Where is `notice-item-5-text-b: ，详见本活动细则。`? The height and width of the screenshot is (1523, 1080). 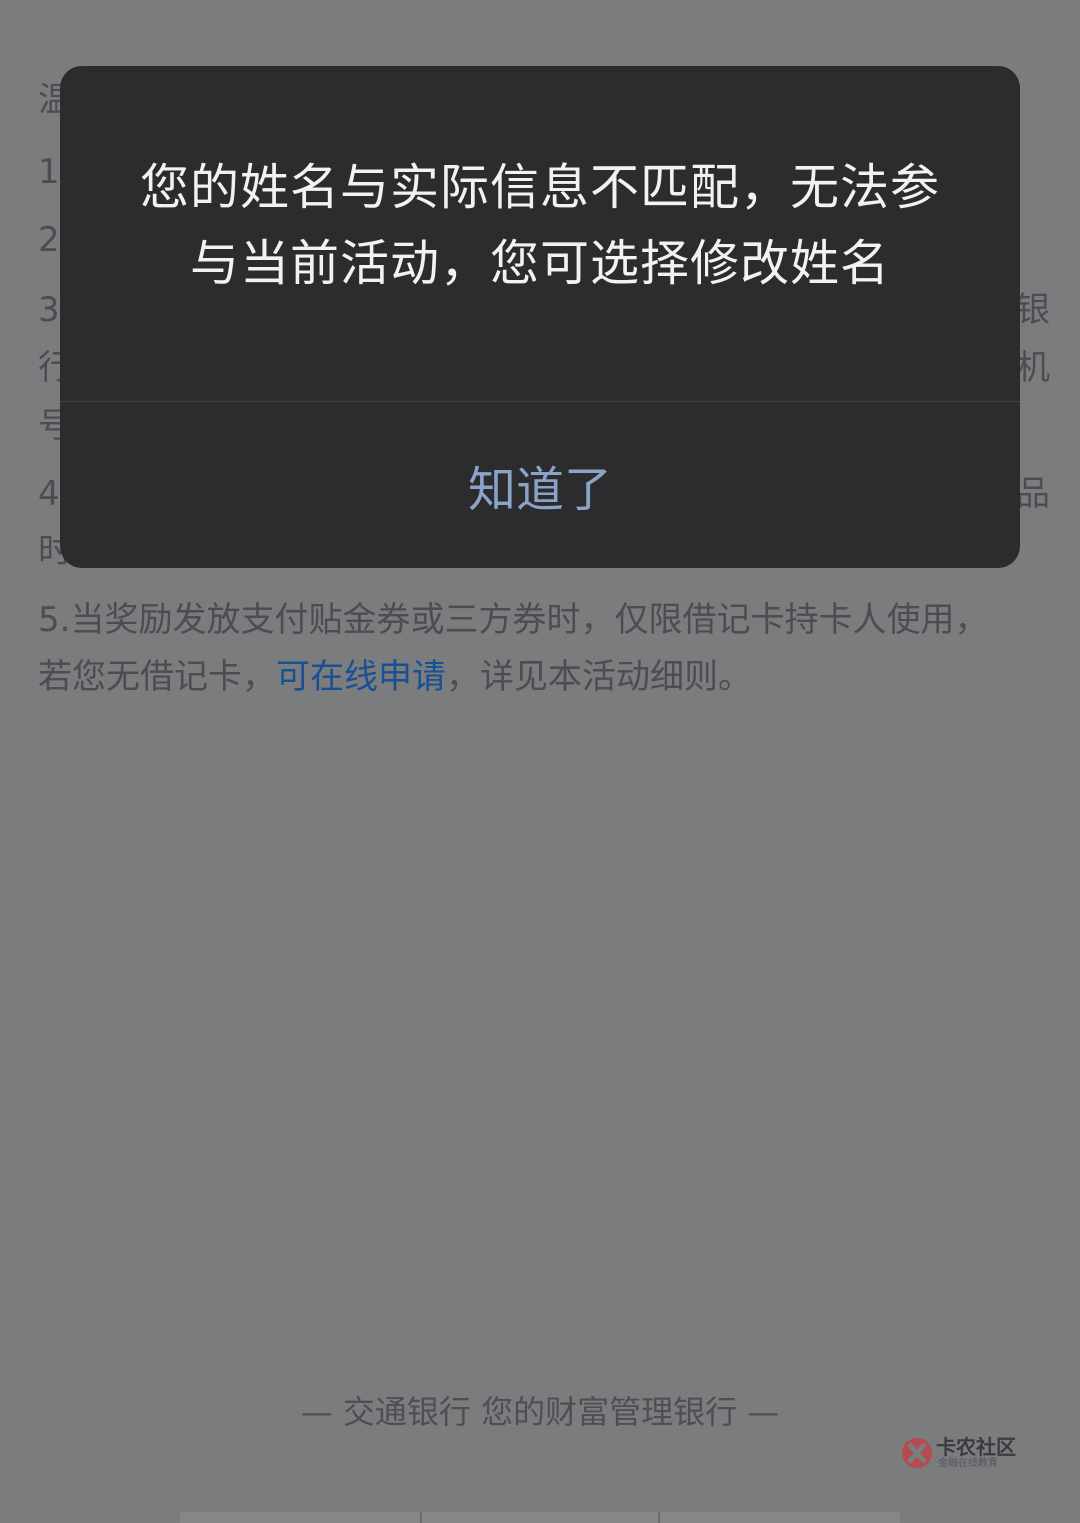
notice-item-5-text-b: ，详见本活动细则。 is located at coordinates (599, 677).